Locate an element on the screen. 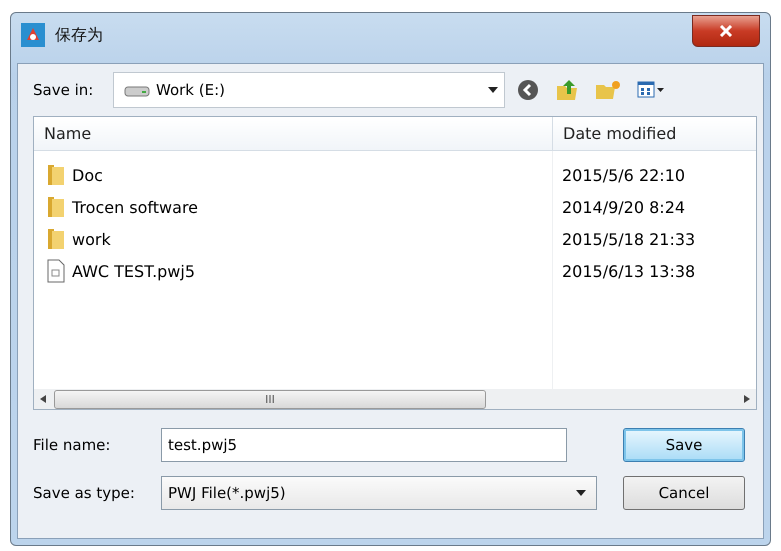 The image size is (781, 551). close-icon is located at coordinates (726, 31).